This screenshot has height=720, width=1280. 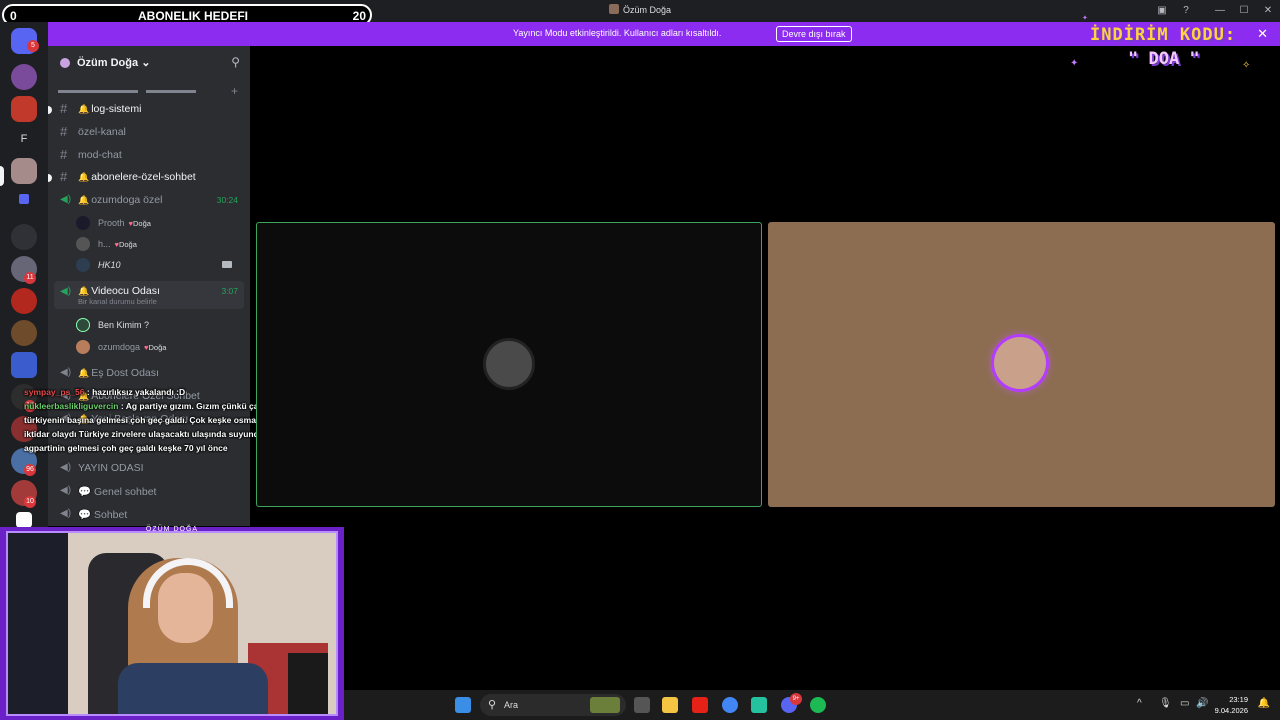 I want to click on search-icon: ⚲, so click(x=492, y=705).